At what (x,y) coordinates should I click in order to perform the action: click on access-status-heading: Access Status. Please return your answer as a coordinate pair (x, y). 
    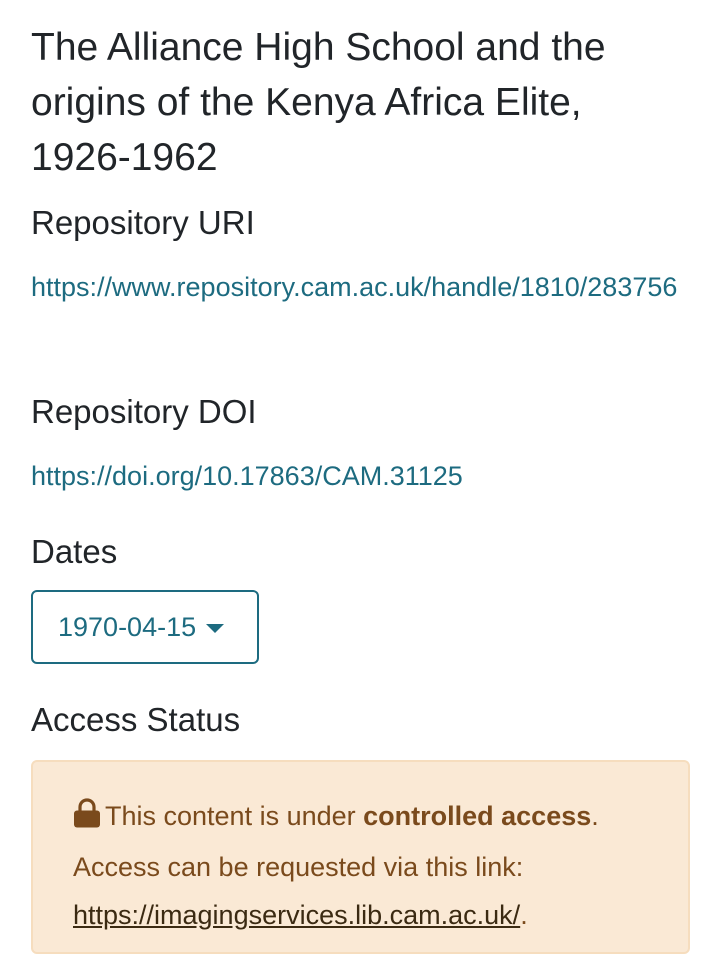
    Looking at the image, I should click on (136, 719).